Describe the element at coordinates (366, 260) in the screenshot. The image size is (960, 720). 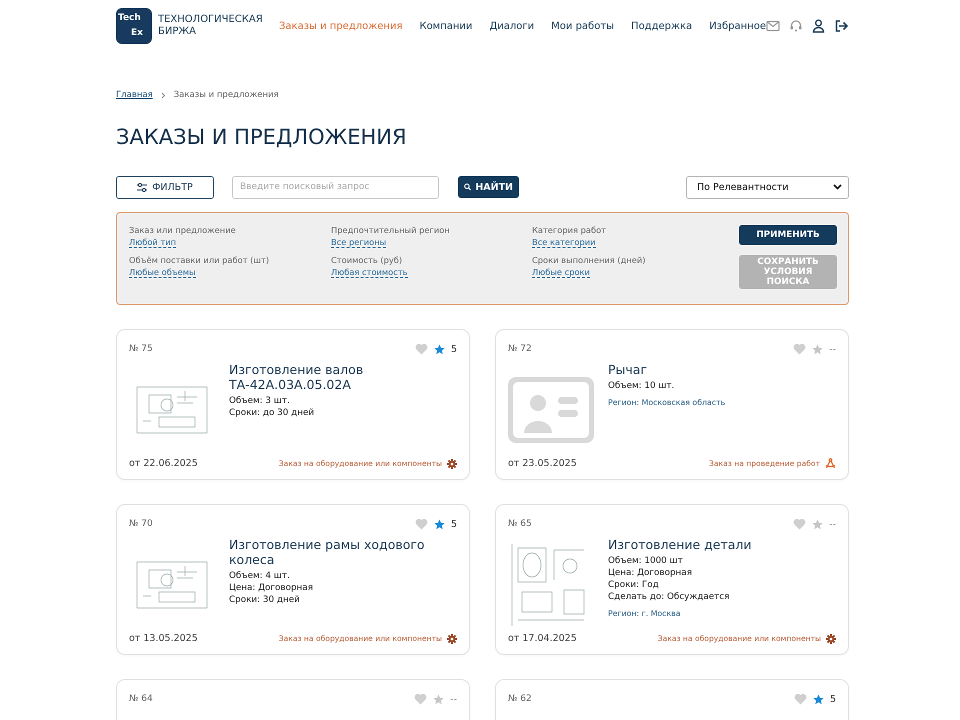
I see `filter-label: Стоимость (руб)` at that location.